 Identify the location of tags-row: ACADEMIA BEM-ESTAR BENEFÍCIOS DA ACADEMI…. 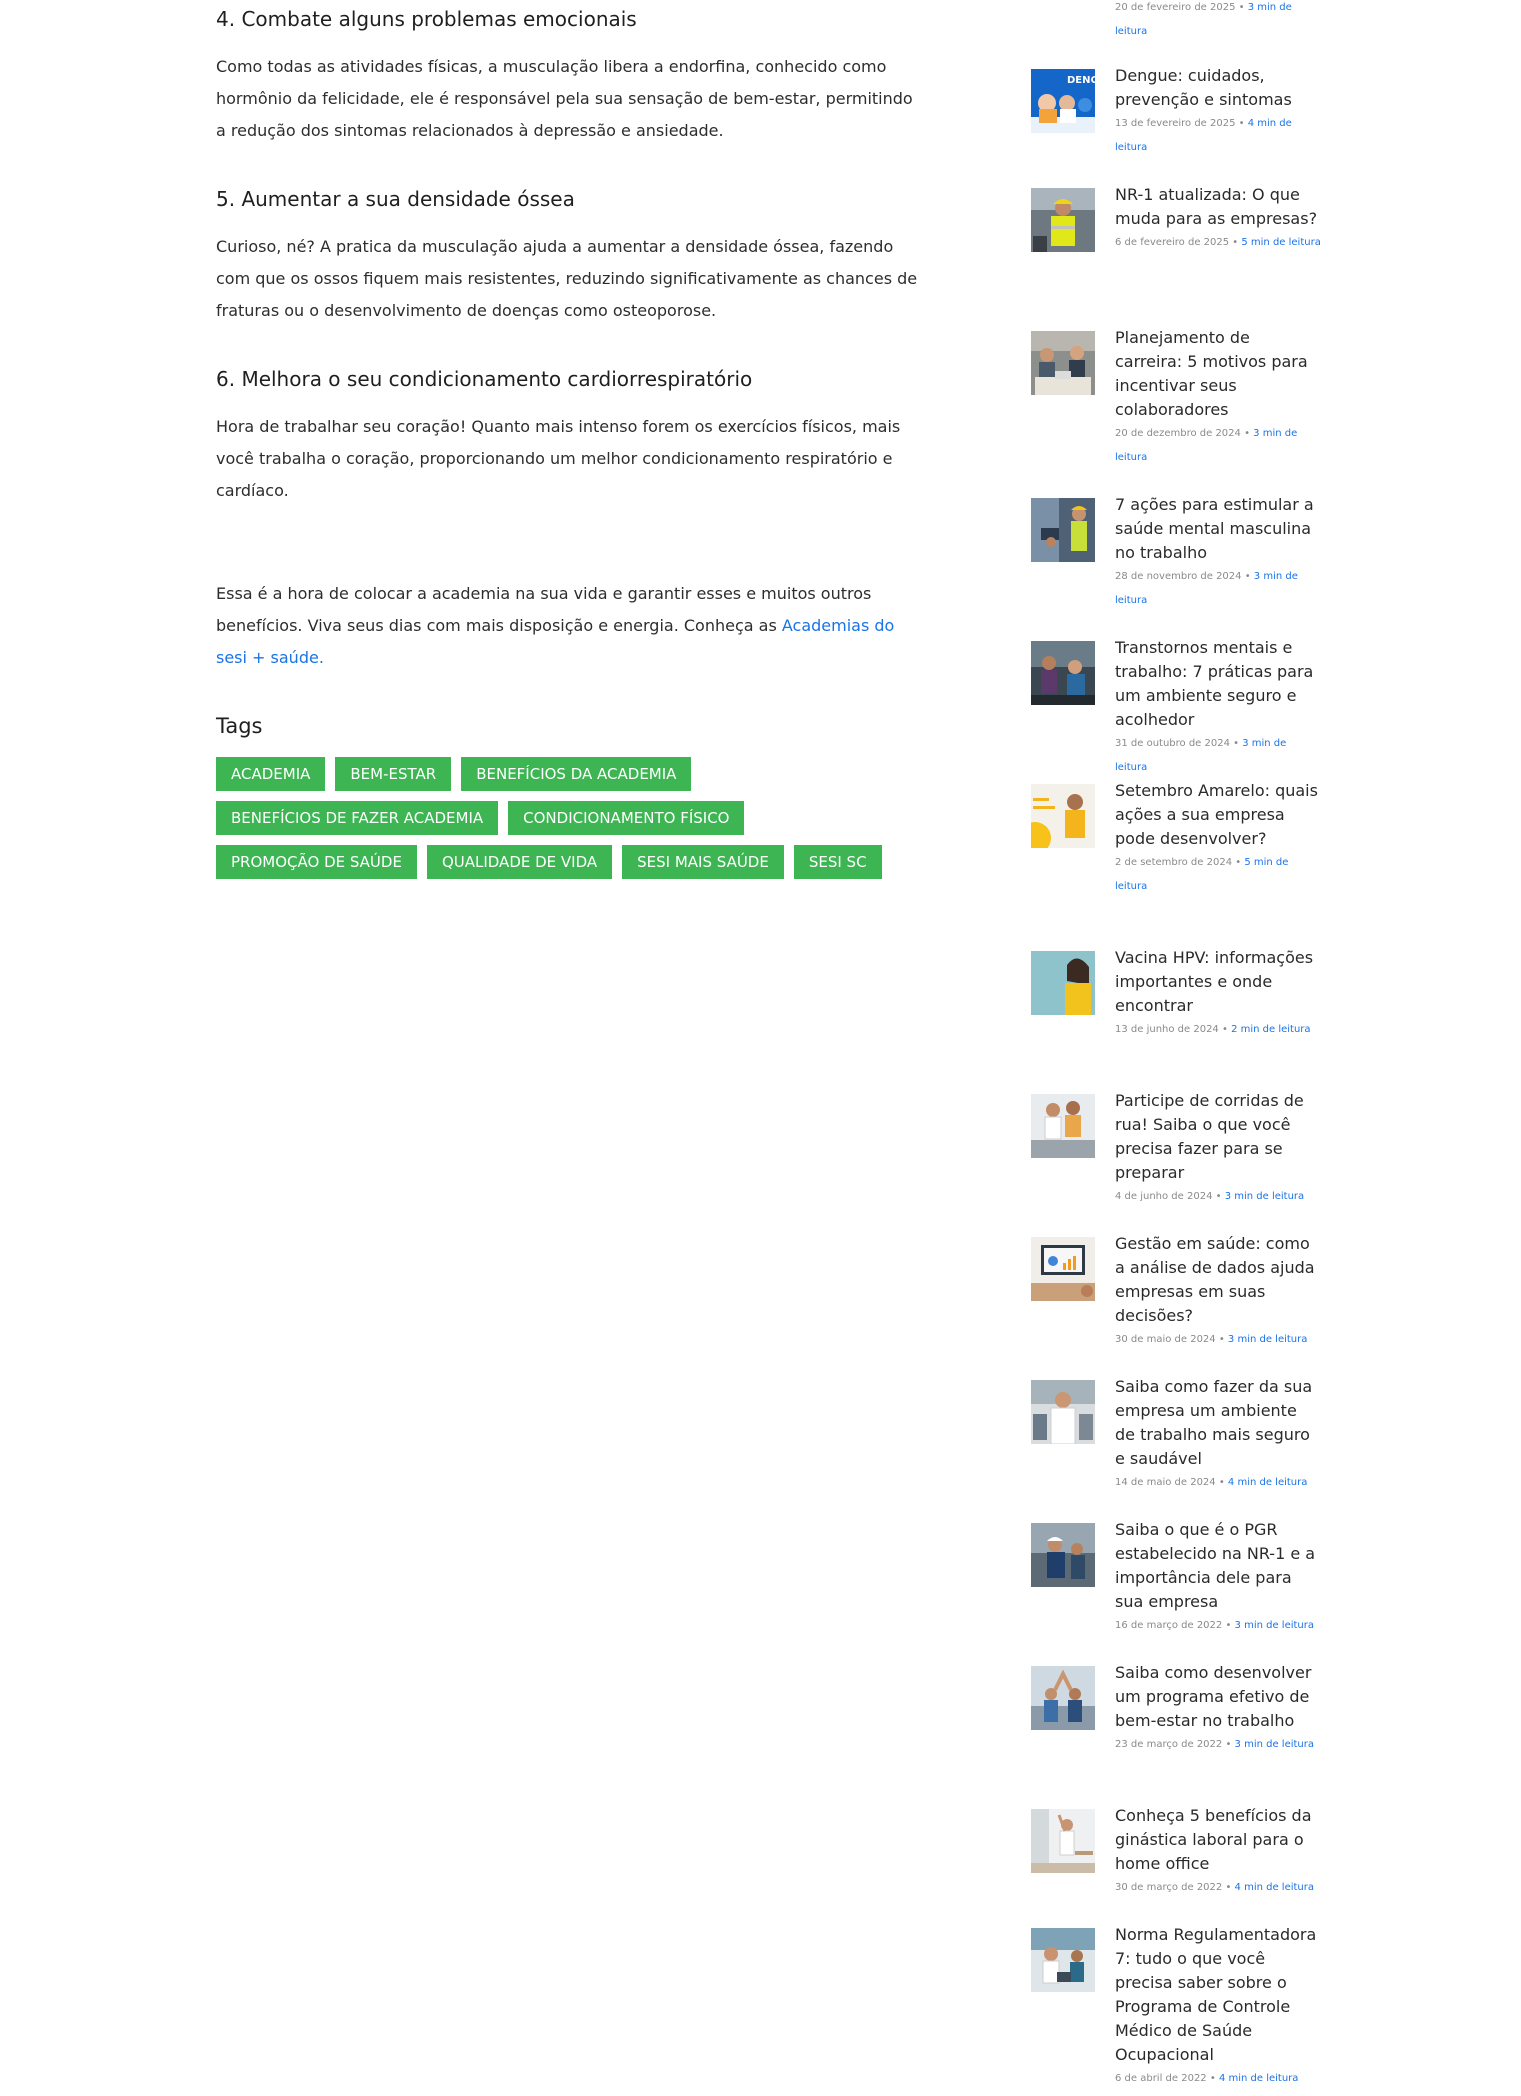
(576, 774).